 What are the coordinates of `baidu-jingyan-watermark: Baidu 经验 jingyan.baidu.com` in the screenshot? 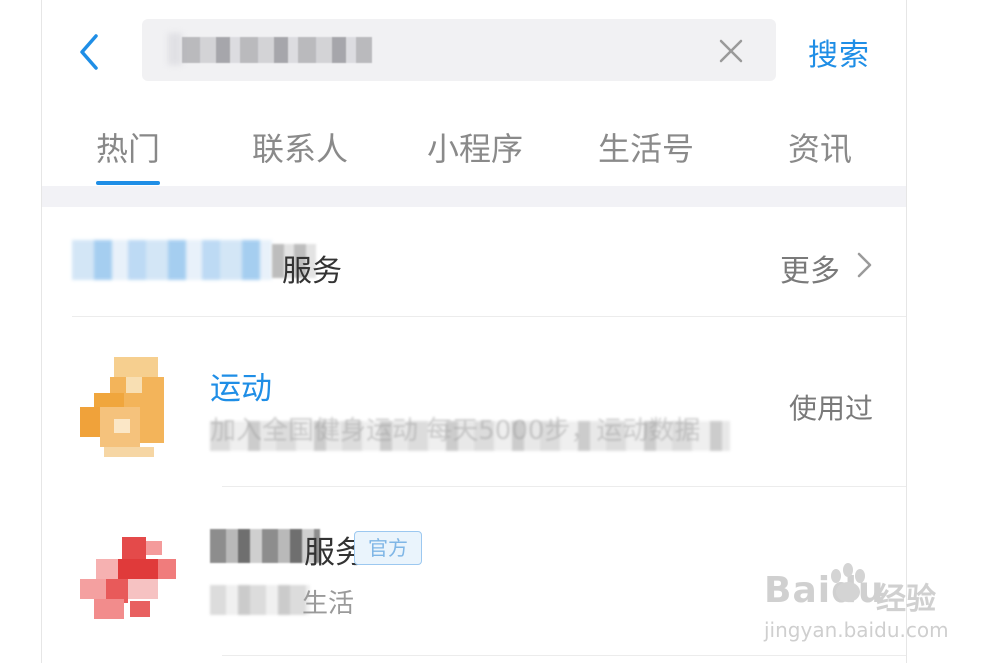 It's located at (864, 606).